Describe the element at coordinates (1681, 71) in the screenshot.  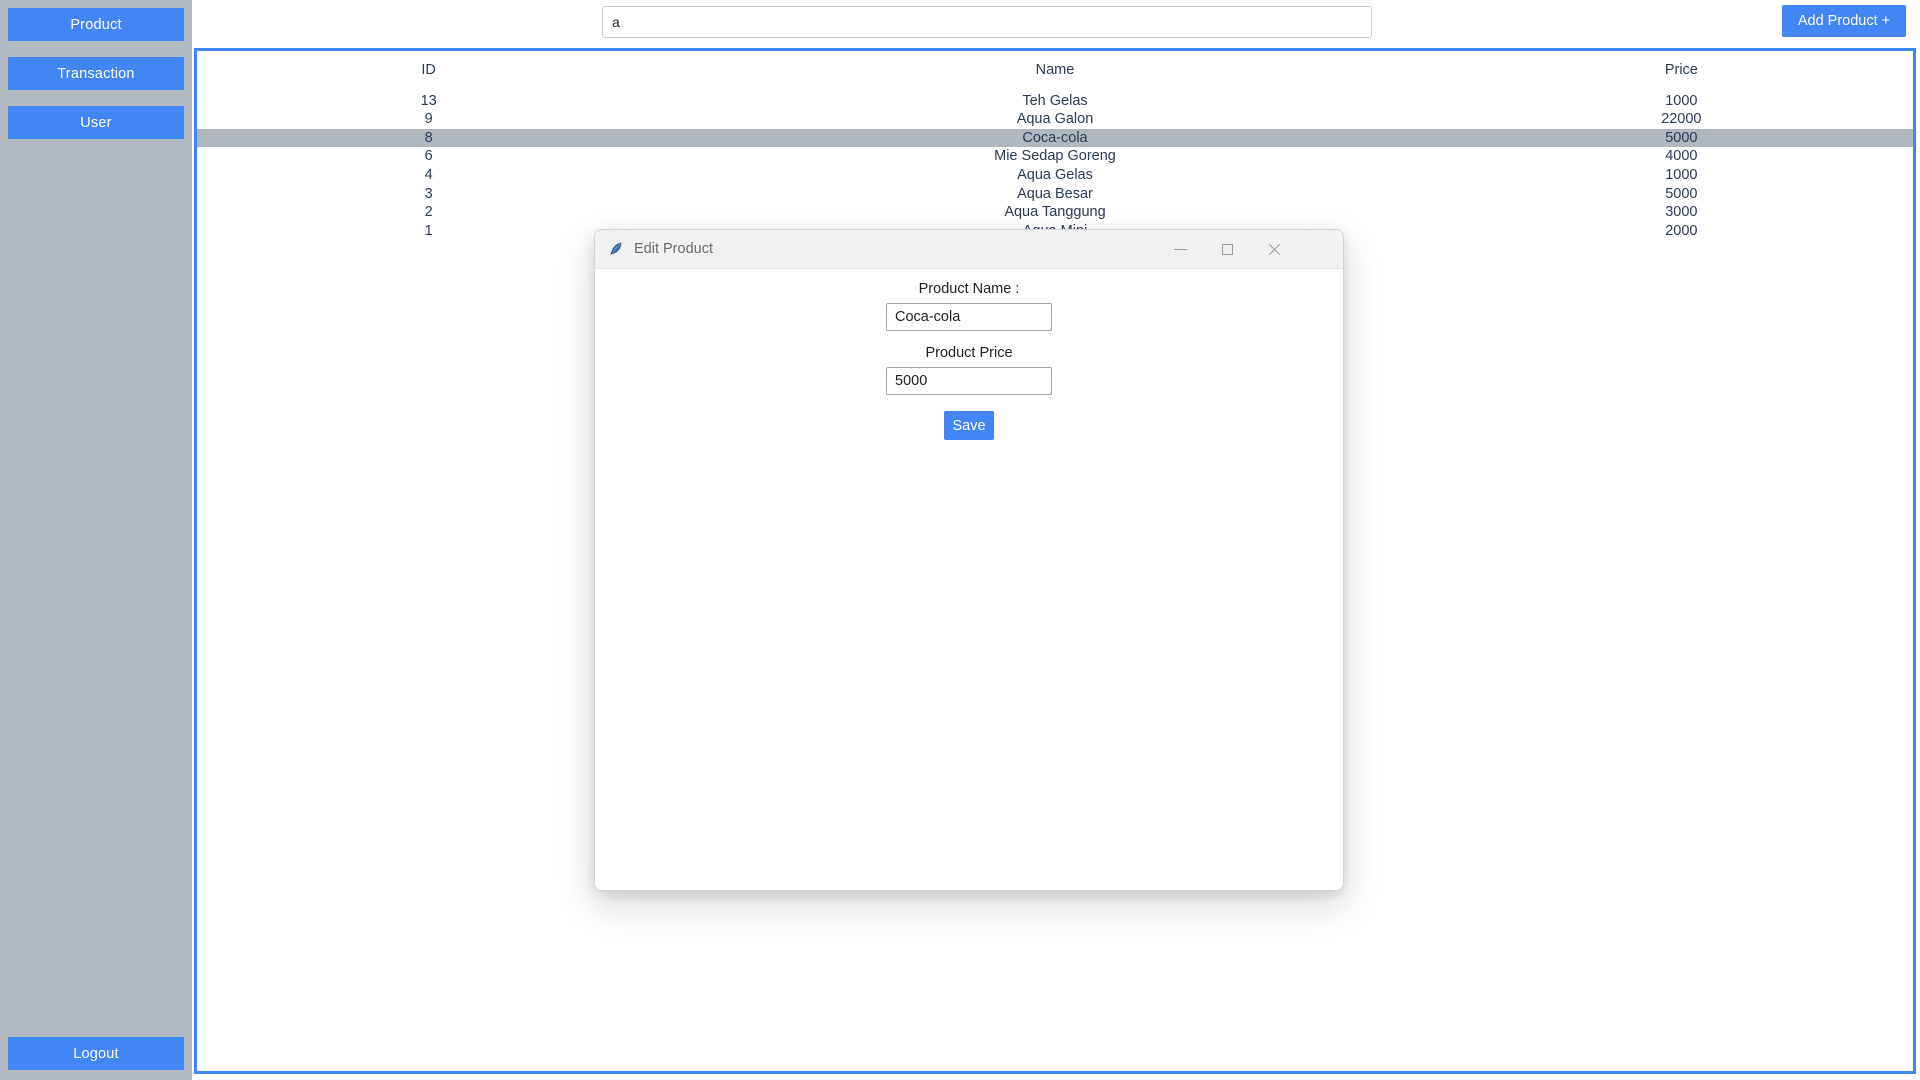
I see `column-header-price: Price` at that location.